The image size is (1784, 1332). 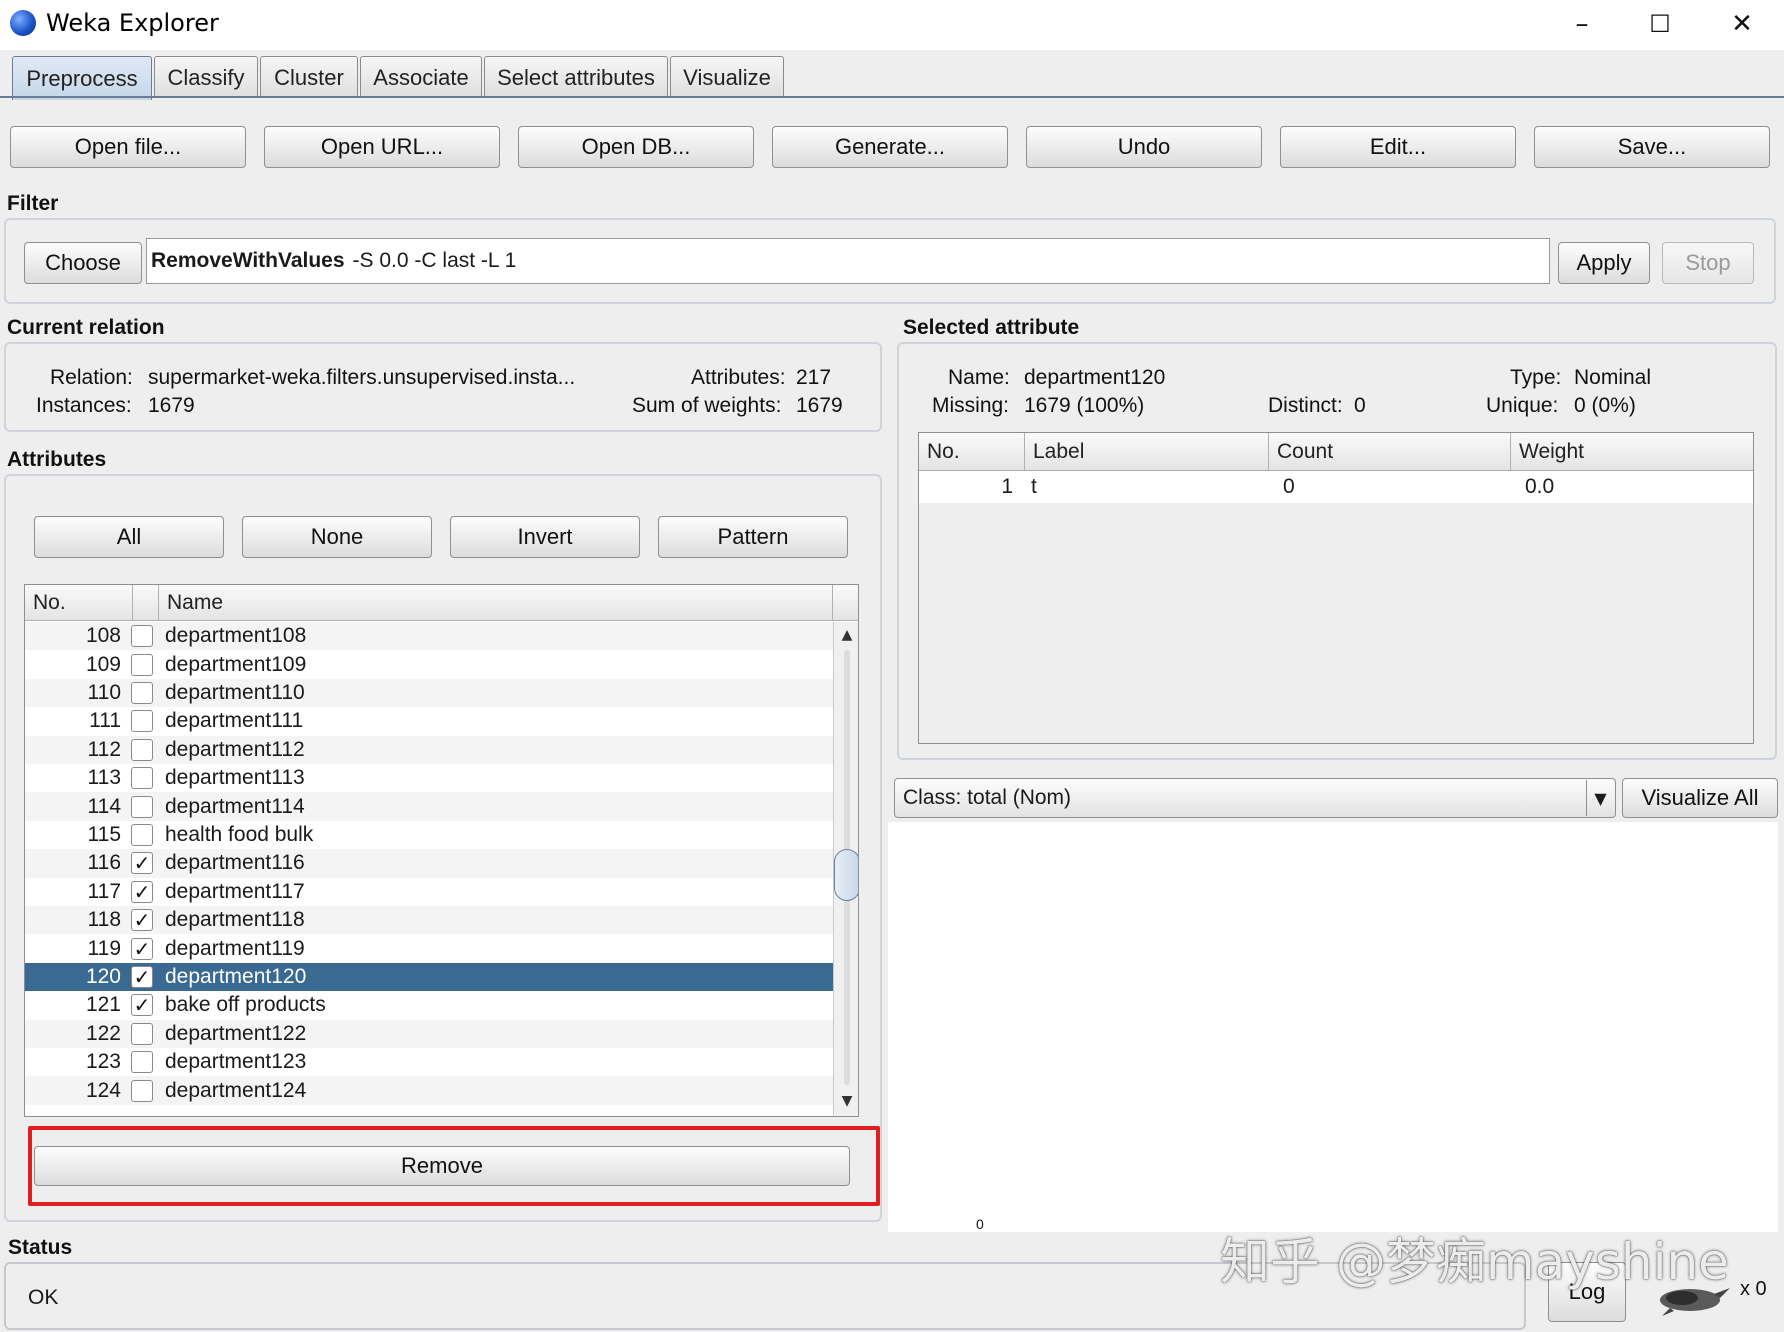 What do you see at coordinates (82, 78) in the screenshot?
I see `tab-preprocess: Preprocess` at bounding box center [82, 78].